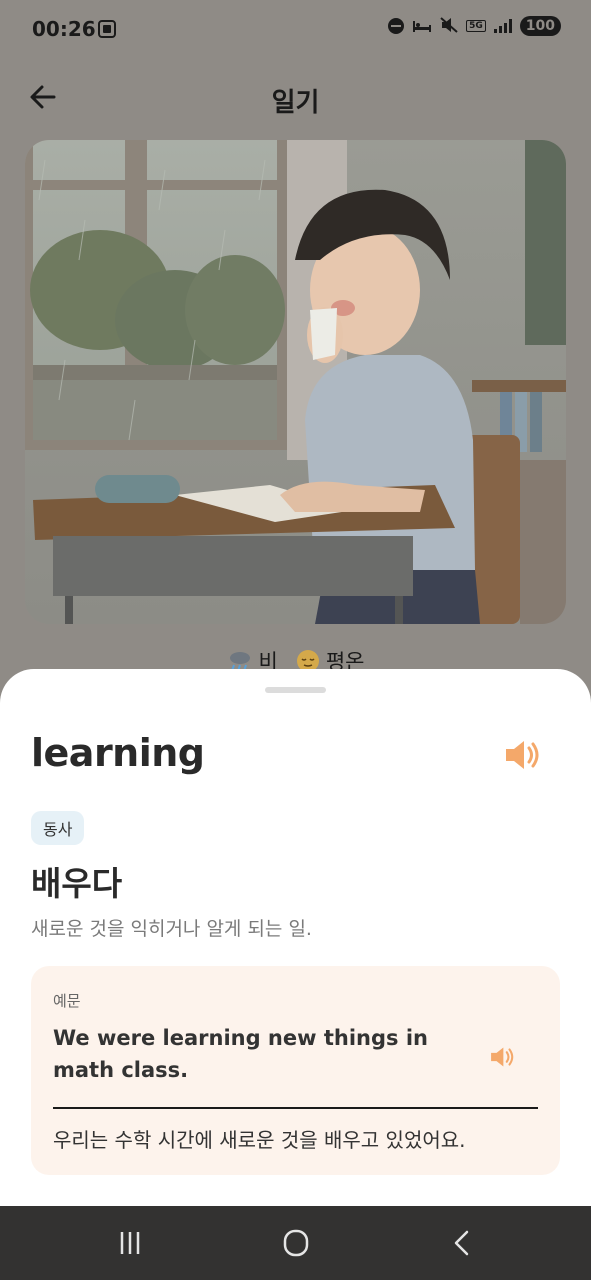  Describe the element at coordinates (259, 1140) in the screenshot. I see `example-korean: 우리는 수학 시간에 새로운 것을 배우고 있었어요.` at that location.